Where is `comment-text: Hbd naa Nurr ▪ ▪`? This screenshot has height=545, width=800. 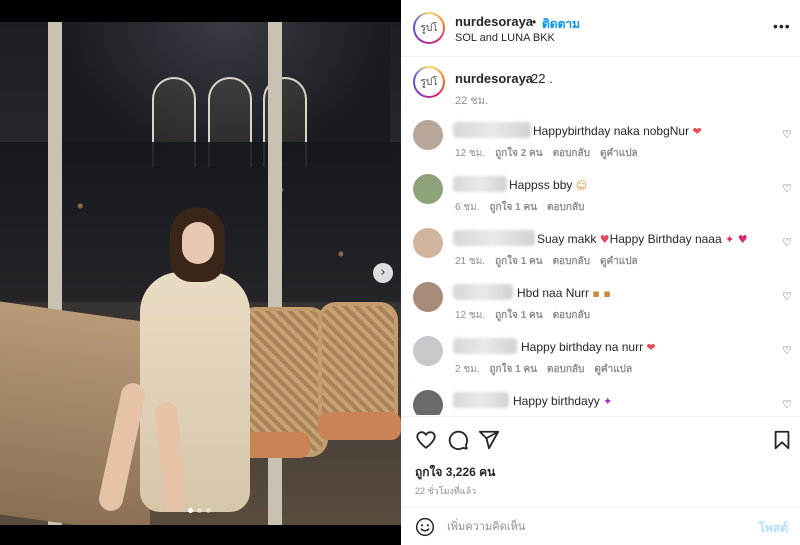
comment-text: Hbd naa Nurr ▪ ▪ is located at coordinates (564, 293).